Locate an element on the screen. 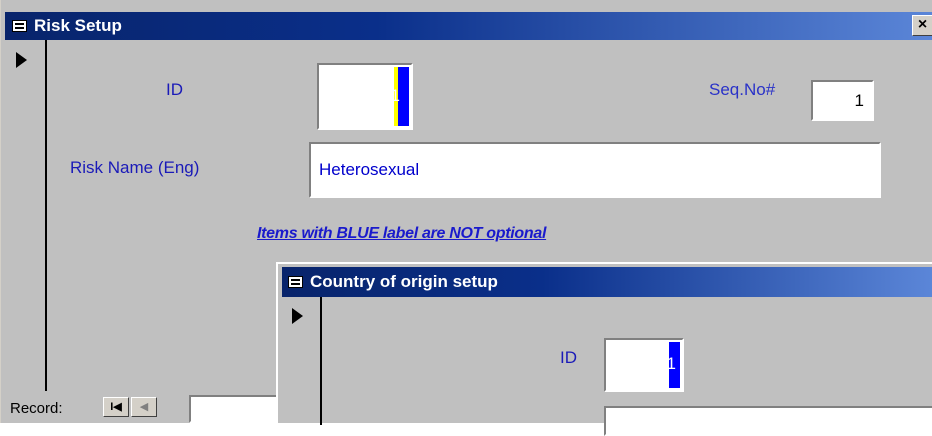 This screenshot has height=436, width=932. country-name-field is located at coordinates (768, 421).